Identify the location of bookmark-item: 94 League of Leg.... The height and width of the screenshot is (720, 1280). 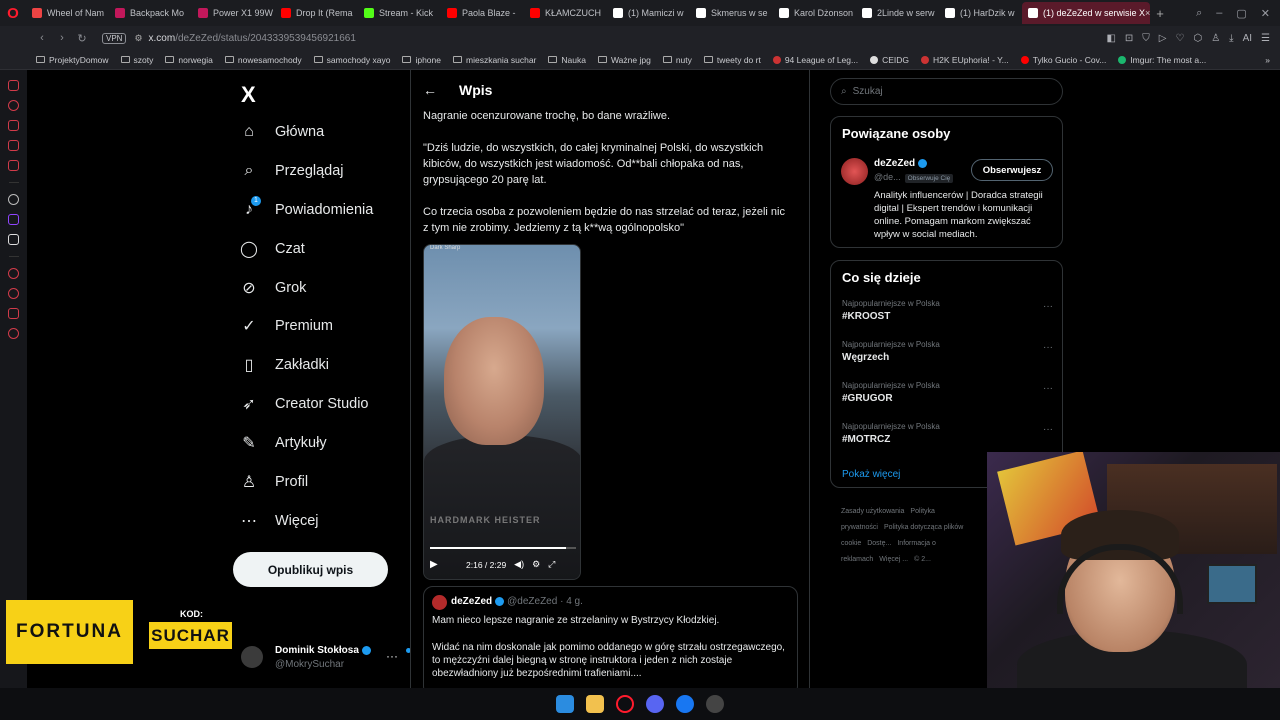
(815, 60).